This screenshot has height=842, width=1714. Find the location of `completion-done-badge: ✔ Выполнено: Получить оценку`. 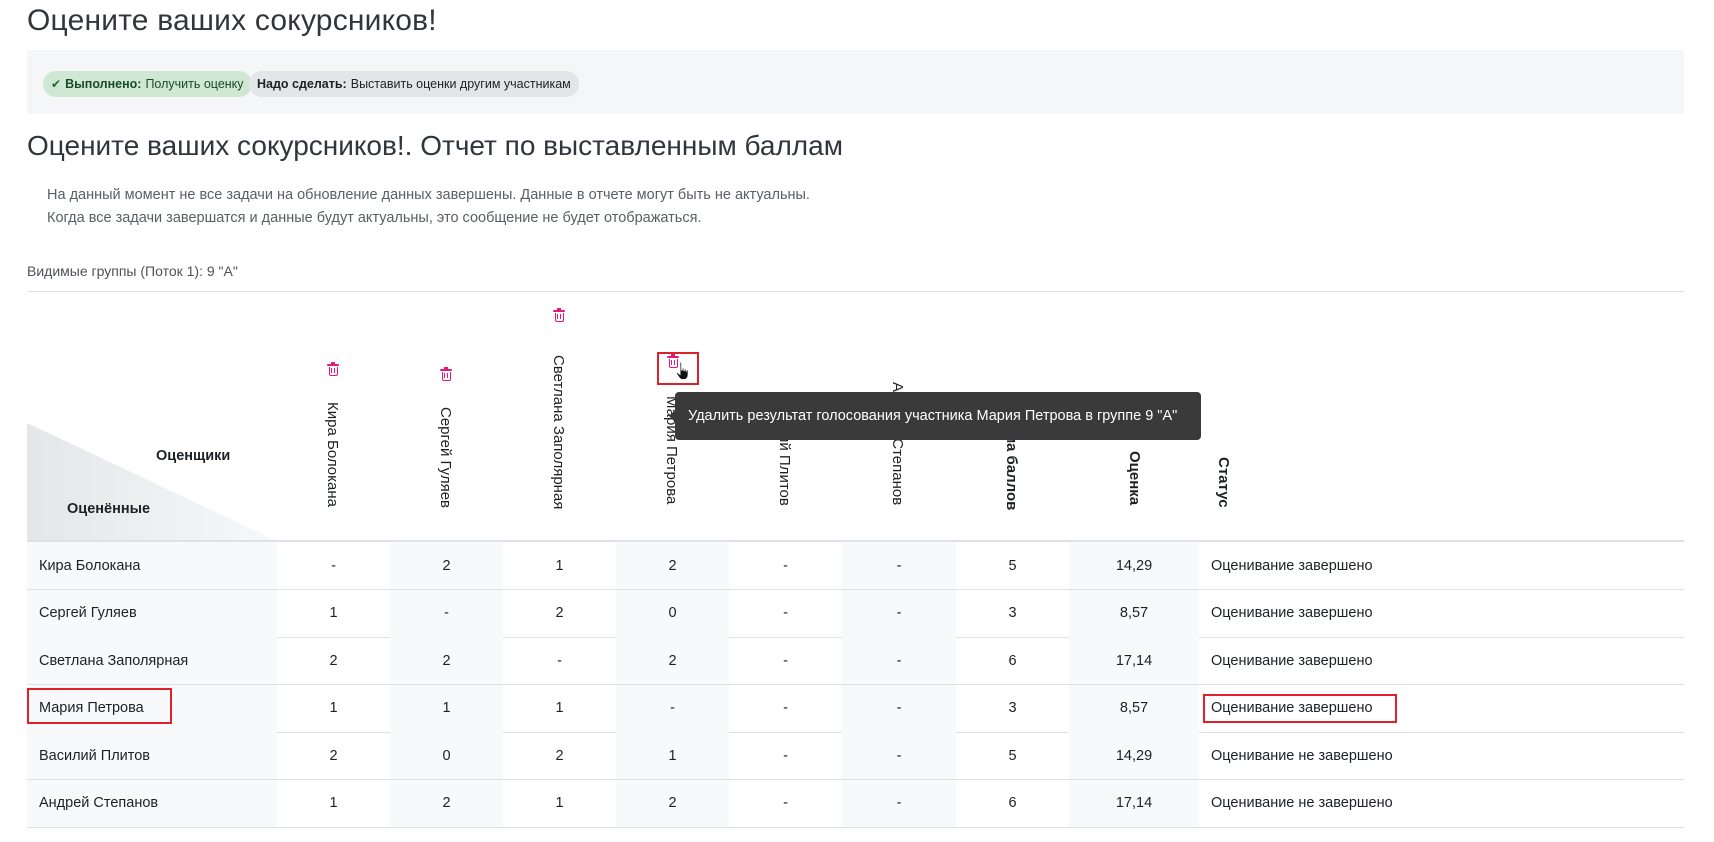

completion-done-badge: ✔ Выполнено: Получить оценку is located at coordinates (147, 84).